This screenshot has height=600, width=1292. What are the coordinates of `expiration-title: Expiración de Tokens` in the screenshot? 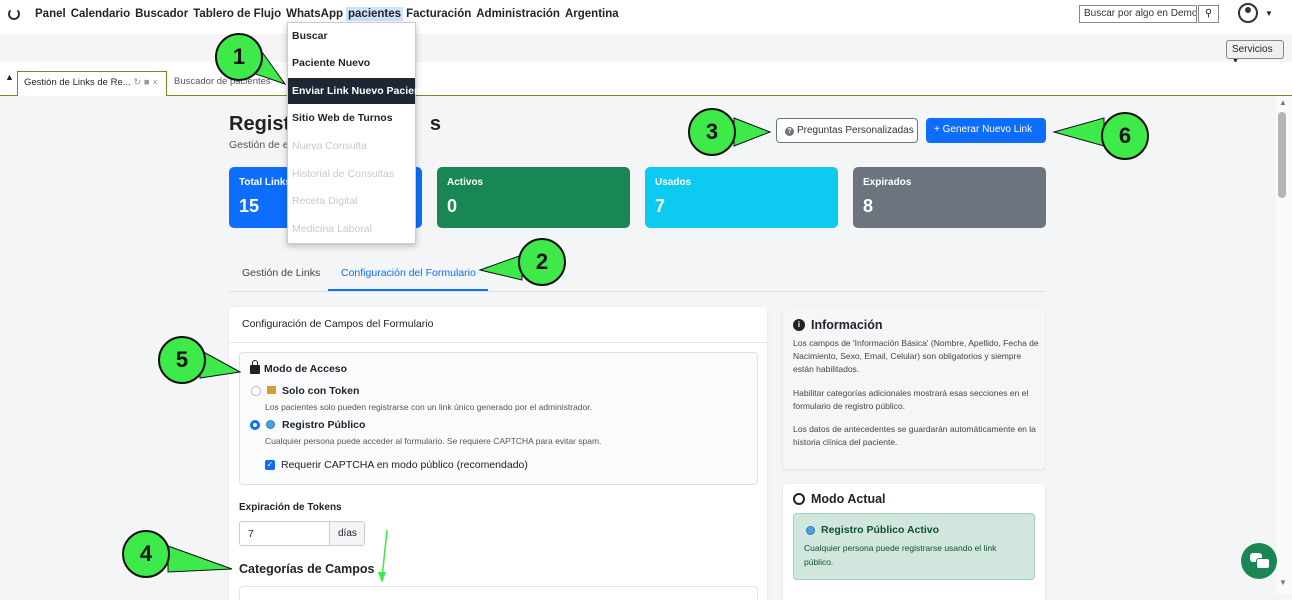 It's located at (290, 507).